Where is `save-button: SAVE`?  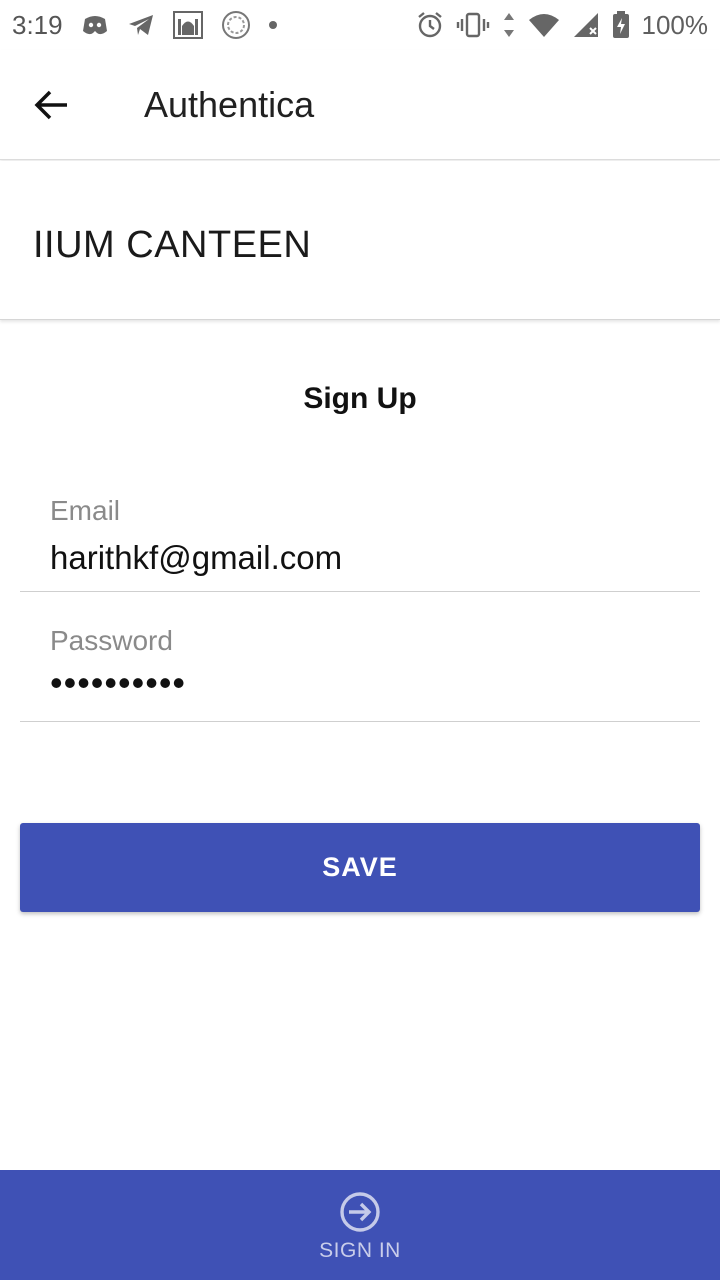
save-button: SAVE is located at coordinates (360, 867).